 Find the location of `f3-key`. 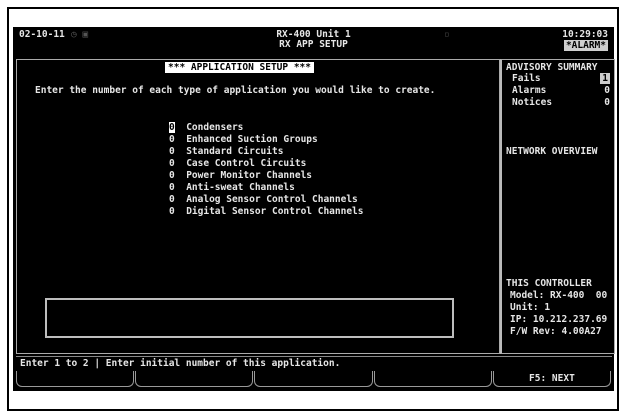

f3-key is located at coordinates (313, 379).